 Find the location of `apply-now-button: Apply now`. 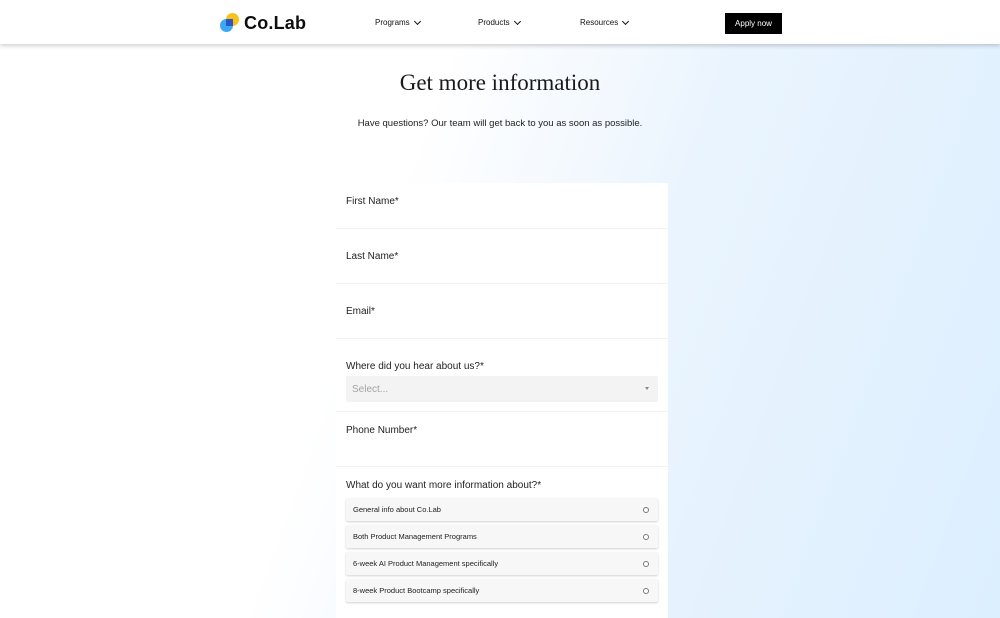

apply-now-button: Apply now is located at coordinates (753, 23).